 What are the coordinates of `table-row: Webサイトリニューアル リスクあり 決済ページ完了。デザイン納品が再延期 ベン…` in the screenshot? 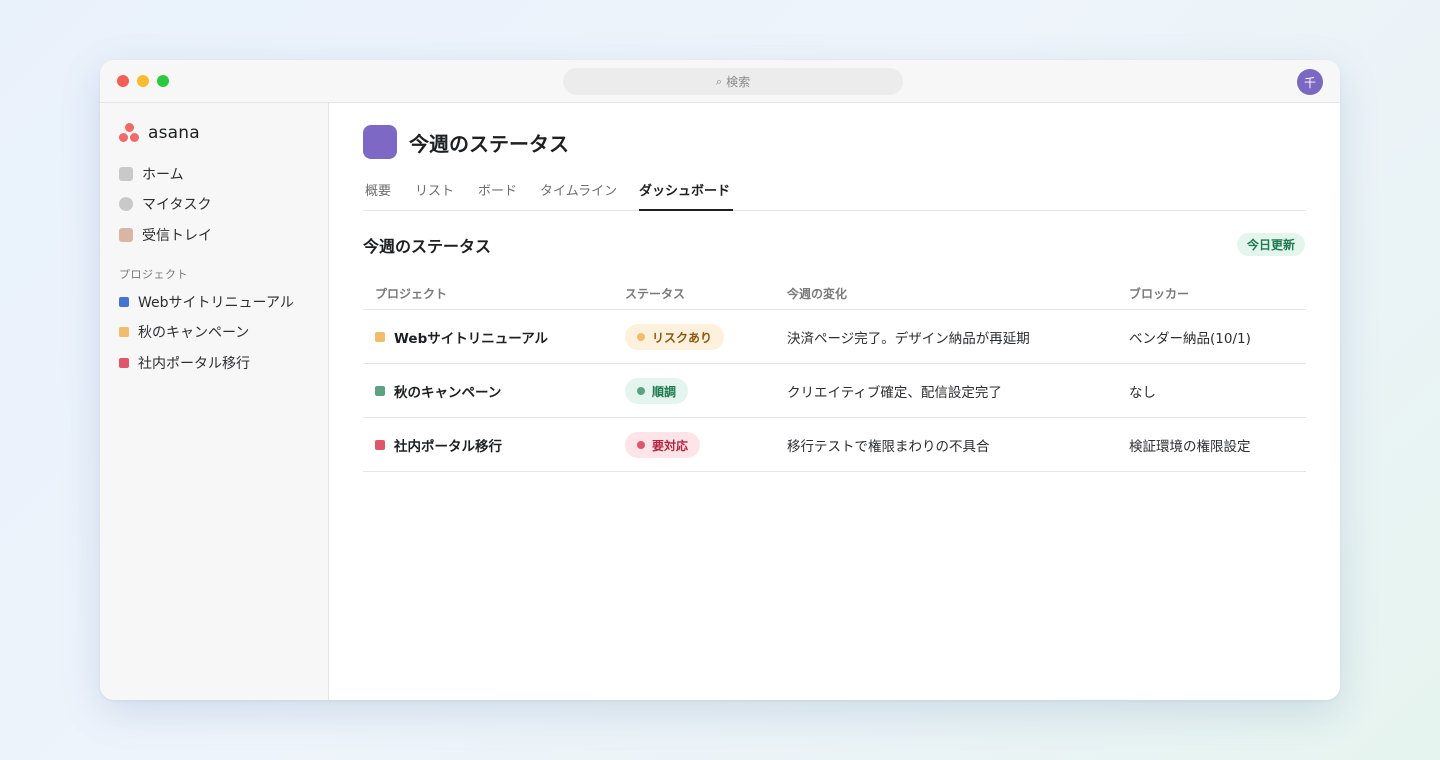 It's located at (834, 337).